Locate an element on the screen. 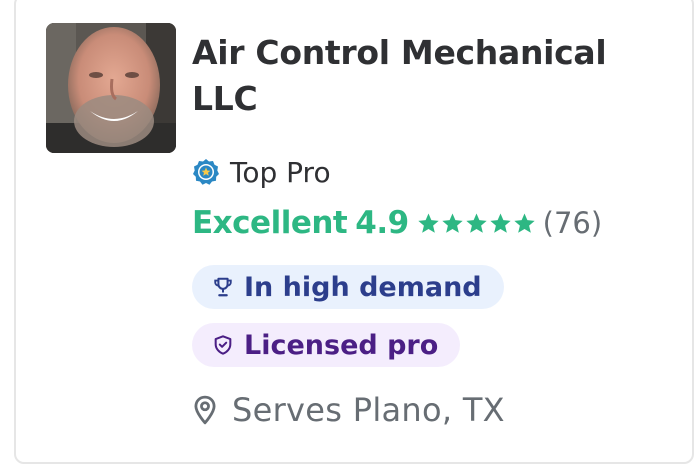  top-pro-label: Top Pro is located at coordinates (280, 172).